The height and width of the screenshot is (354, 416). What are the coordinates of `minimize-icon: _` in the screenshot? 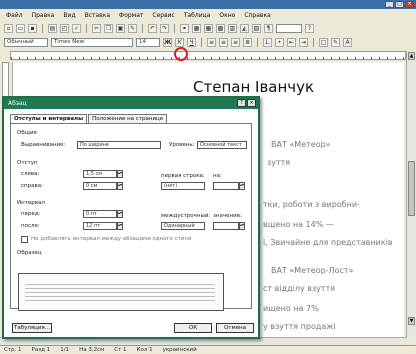 It's located at (389, 4).